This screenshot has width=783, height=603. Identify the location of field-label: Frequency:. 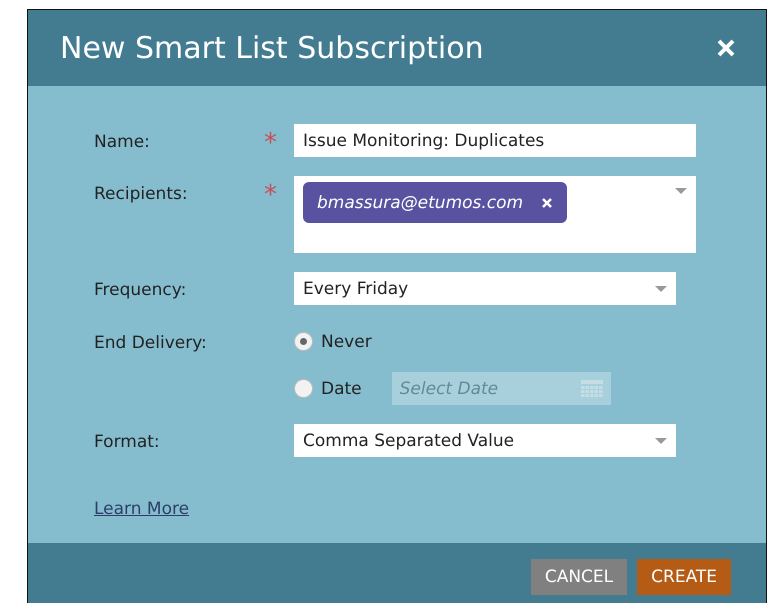
(141, 289).